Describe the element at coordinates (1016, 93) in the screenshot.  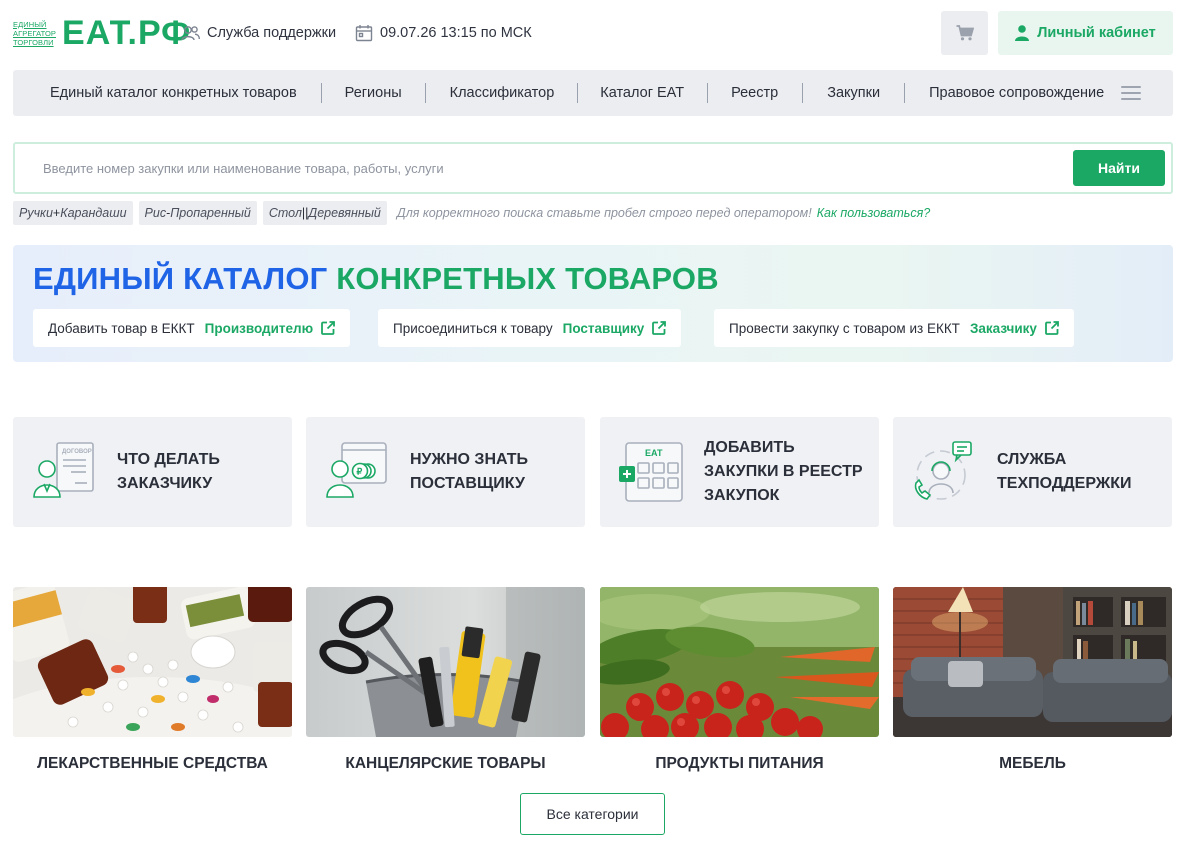
I see `nav-item-legal: Правовое сопровождение` at that location.